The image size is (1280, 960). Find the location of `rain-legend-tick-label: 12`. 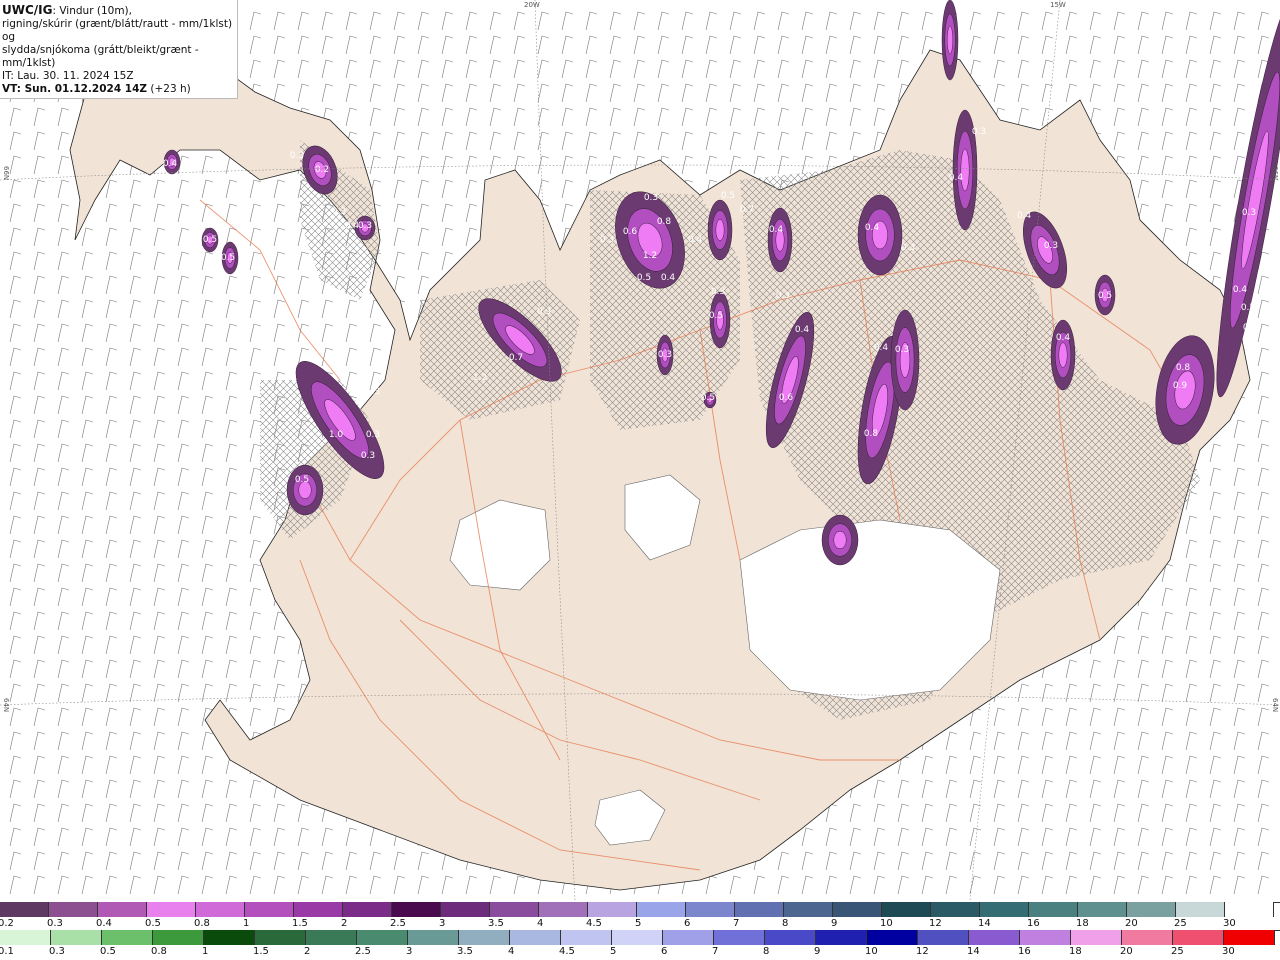

rain-legend-tick-label: 12 is located at coordinates (922, 951).